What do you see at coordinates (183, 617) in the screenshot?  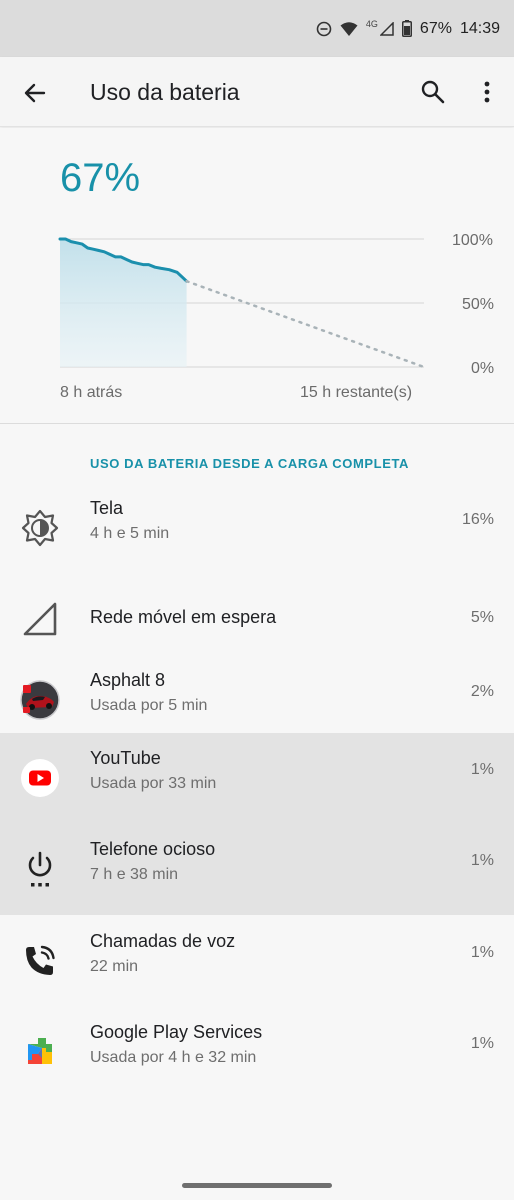 I see `item-name: Rede móvel em espera` at bounding box center [183, 617].